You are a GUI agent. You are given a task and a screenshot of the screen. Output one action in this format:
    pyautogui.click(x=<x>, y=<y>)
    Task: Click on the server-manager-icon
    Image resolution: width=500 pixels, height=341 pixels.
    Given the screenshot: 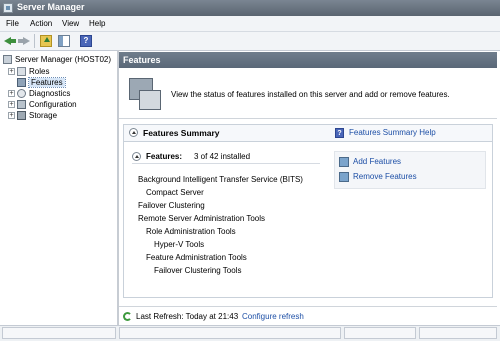 What is the action you would take?
    pyautogui.click(x=8, y=8)
    